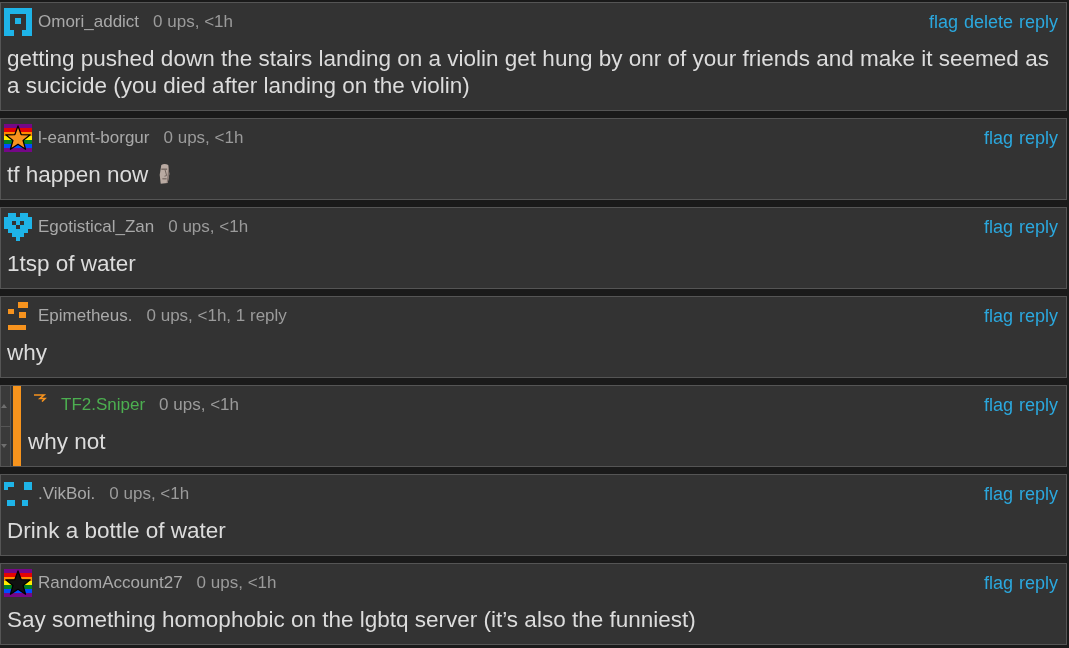 This screenshot has height=648, width=1069. What do you see at coordinates (96, 227) in the screenshot?
I see `username-link: Egotistical_Zan` at bounding box center [96, 227].